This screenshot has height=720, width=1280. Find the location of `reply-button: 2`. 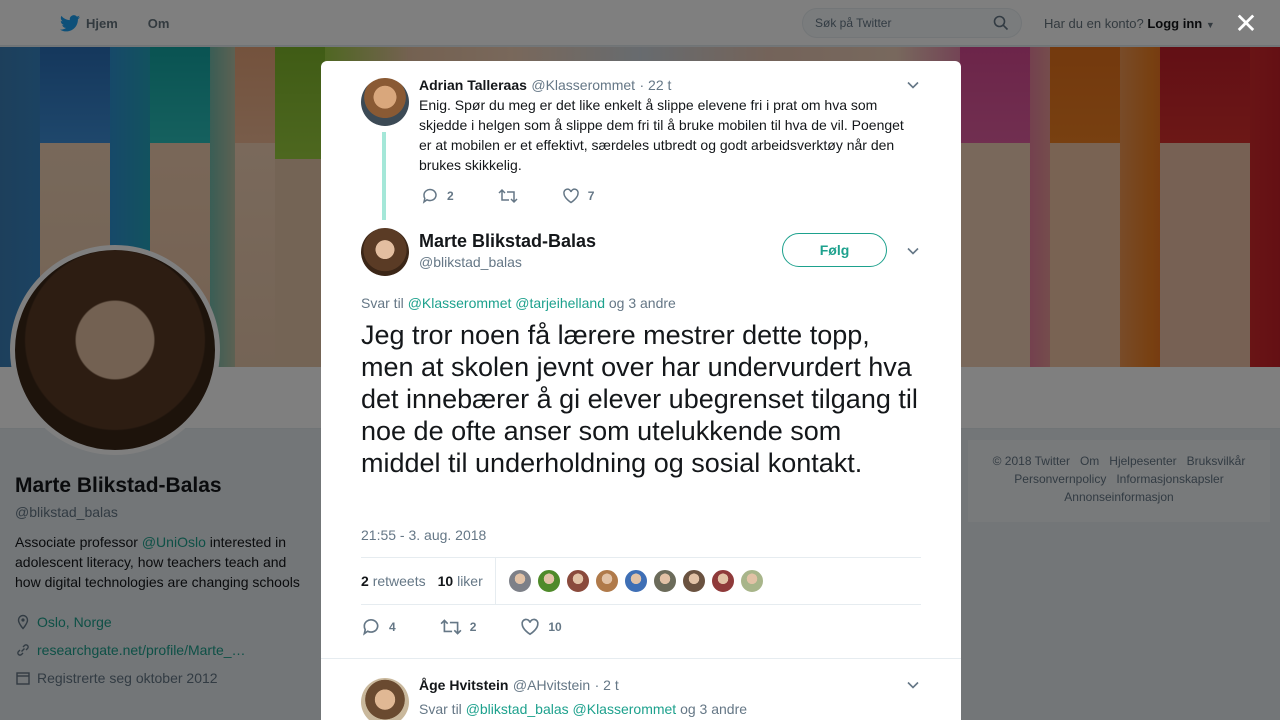

reply-button: 2 is located at coordinates (437, 196).